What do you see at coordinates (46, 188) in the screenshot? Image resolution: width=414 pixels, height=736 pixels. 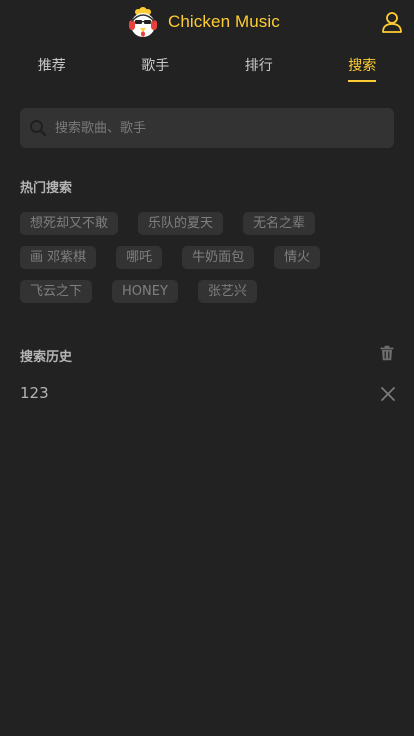 I see `hot-search-title: 热门搜索` at bounding box center [46, 188].